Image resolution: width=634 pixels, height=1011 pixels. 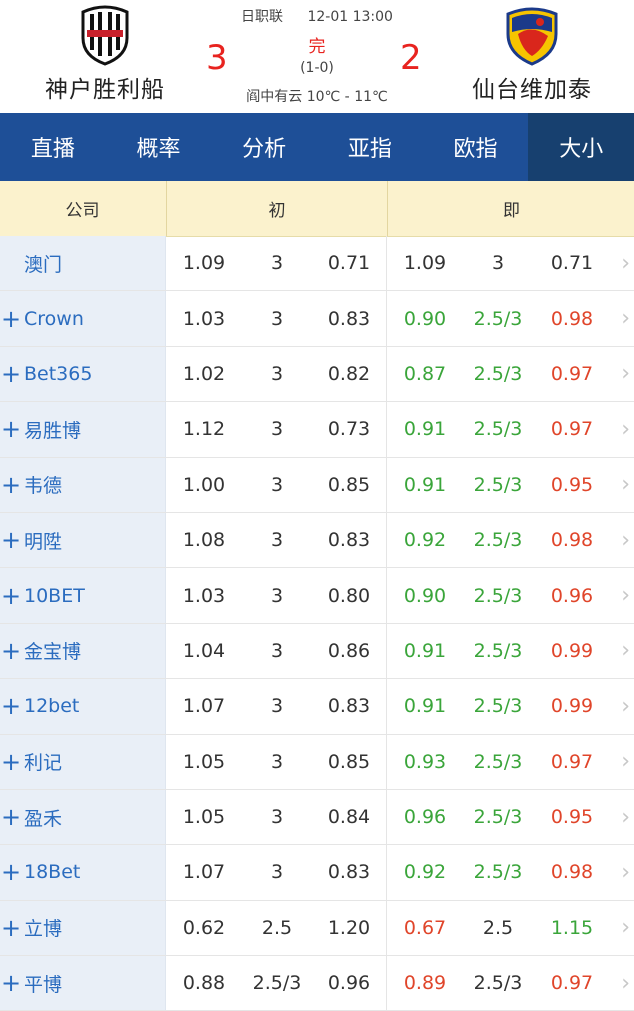 What do you see at coordinates (82, 928) in the screenshot?
I see `company-cell: + 立博` at bounding box center [82, 928].